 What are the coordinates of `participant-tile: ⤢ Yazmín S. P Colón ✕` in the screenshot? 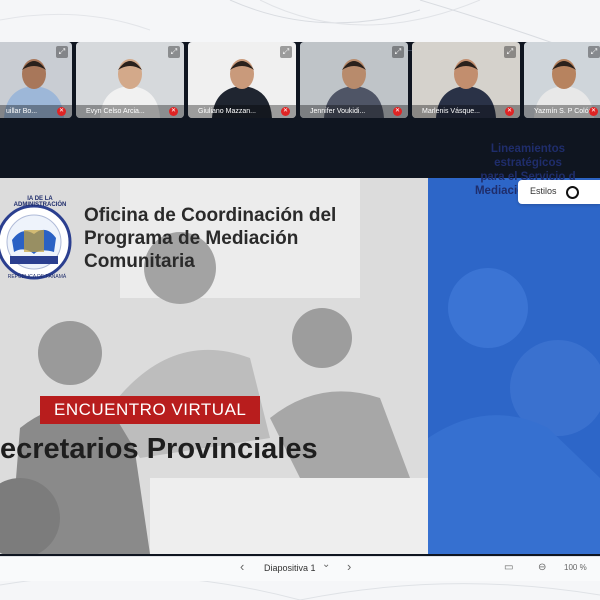 It's located at (562, 80).